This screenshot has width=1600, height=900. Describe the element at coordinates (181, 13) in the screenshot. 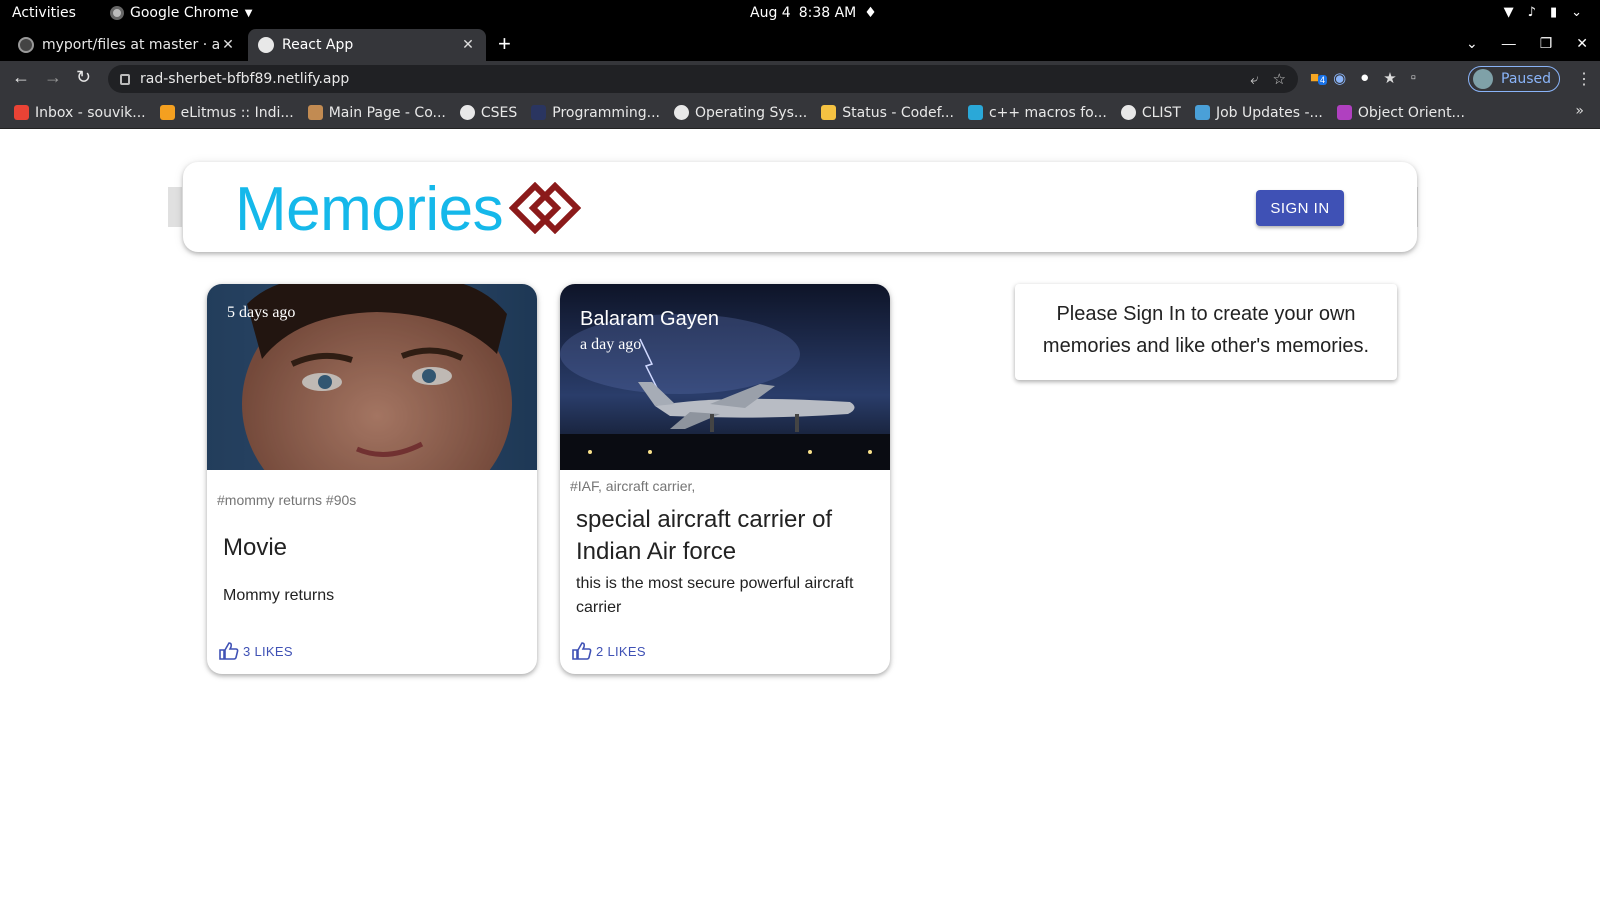

I see `app-menu: Google Chrome ▼` at that location.